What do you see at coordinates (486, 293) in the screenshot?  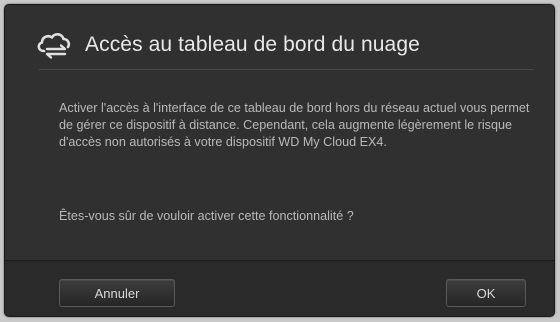 I see `ok-button: OK` at bounding box center [486, 293].